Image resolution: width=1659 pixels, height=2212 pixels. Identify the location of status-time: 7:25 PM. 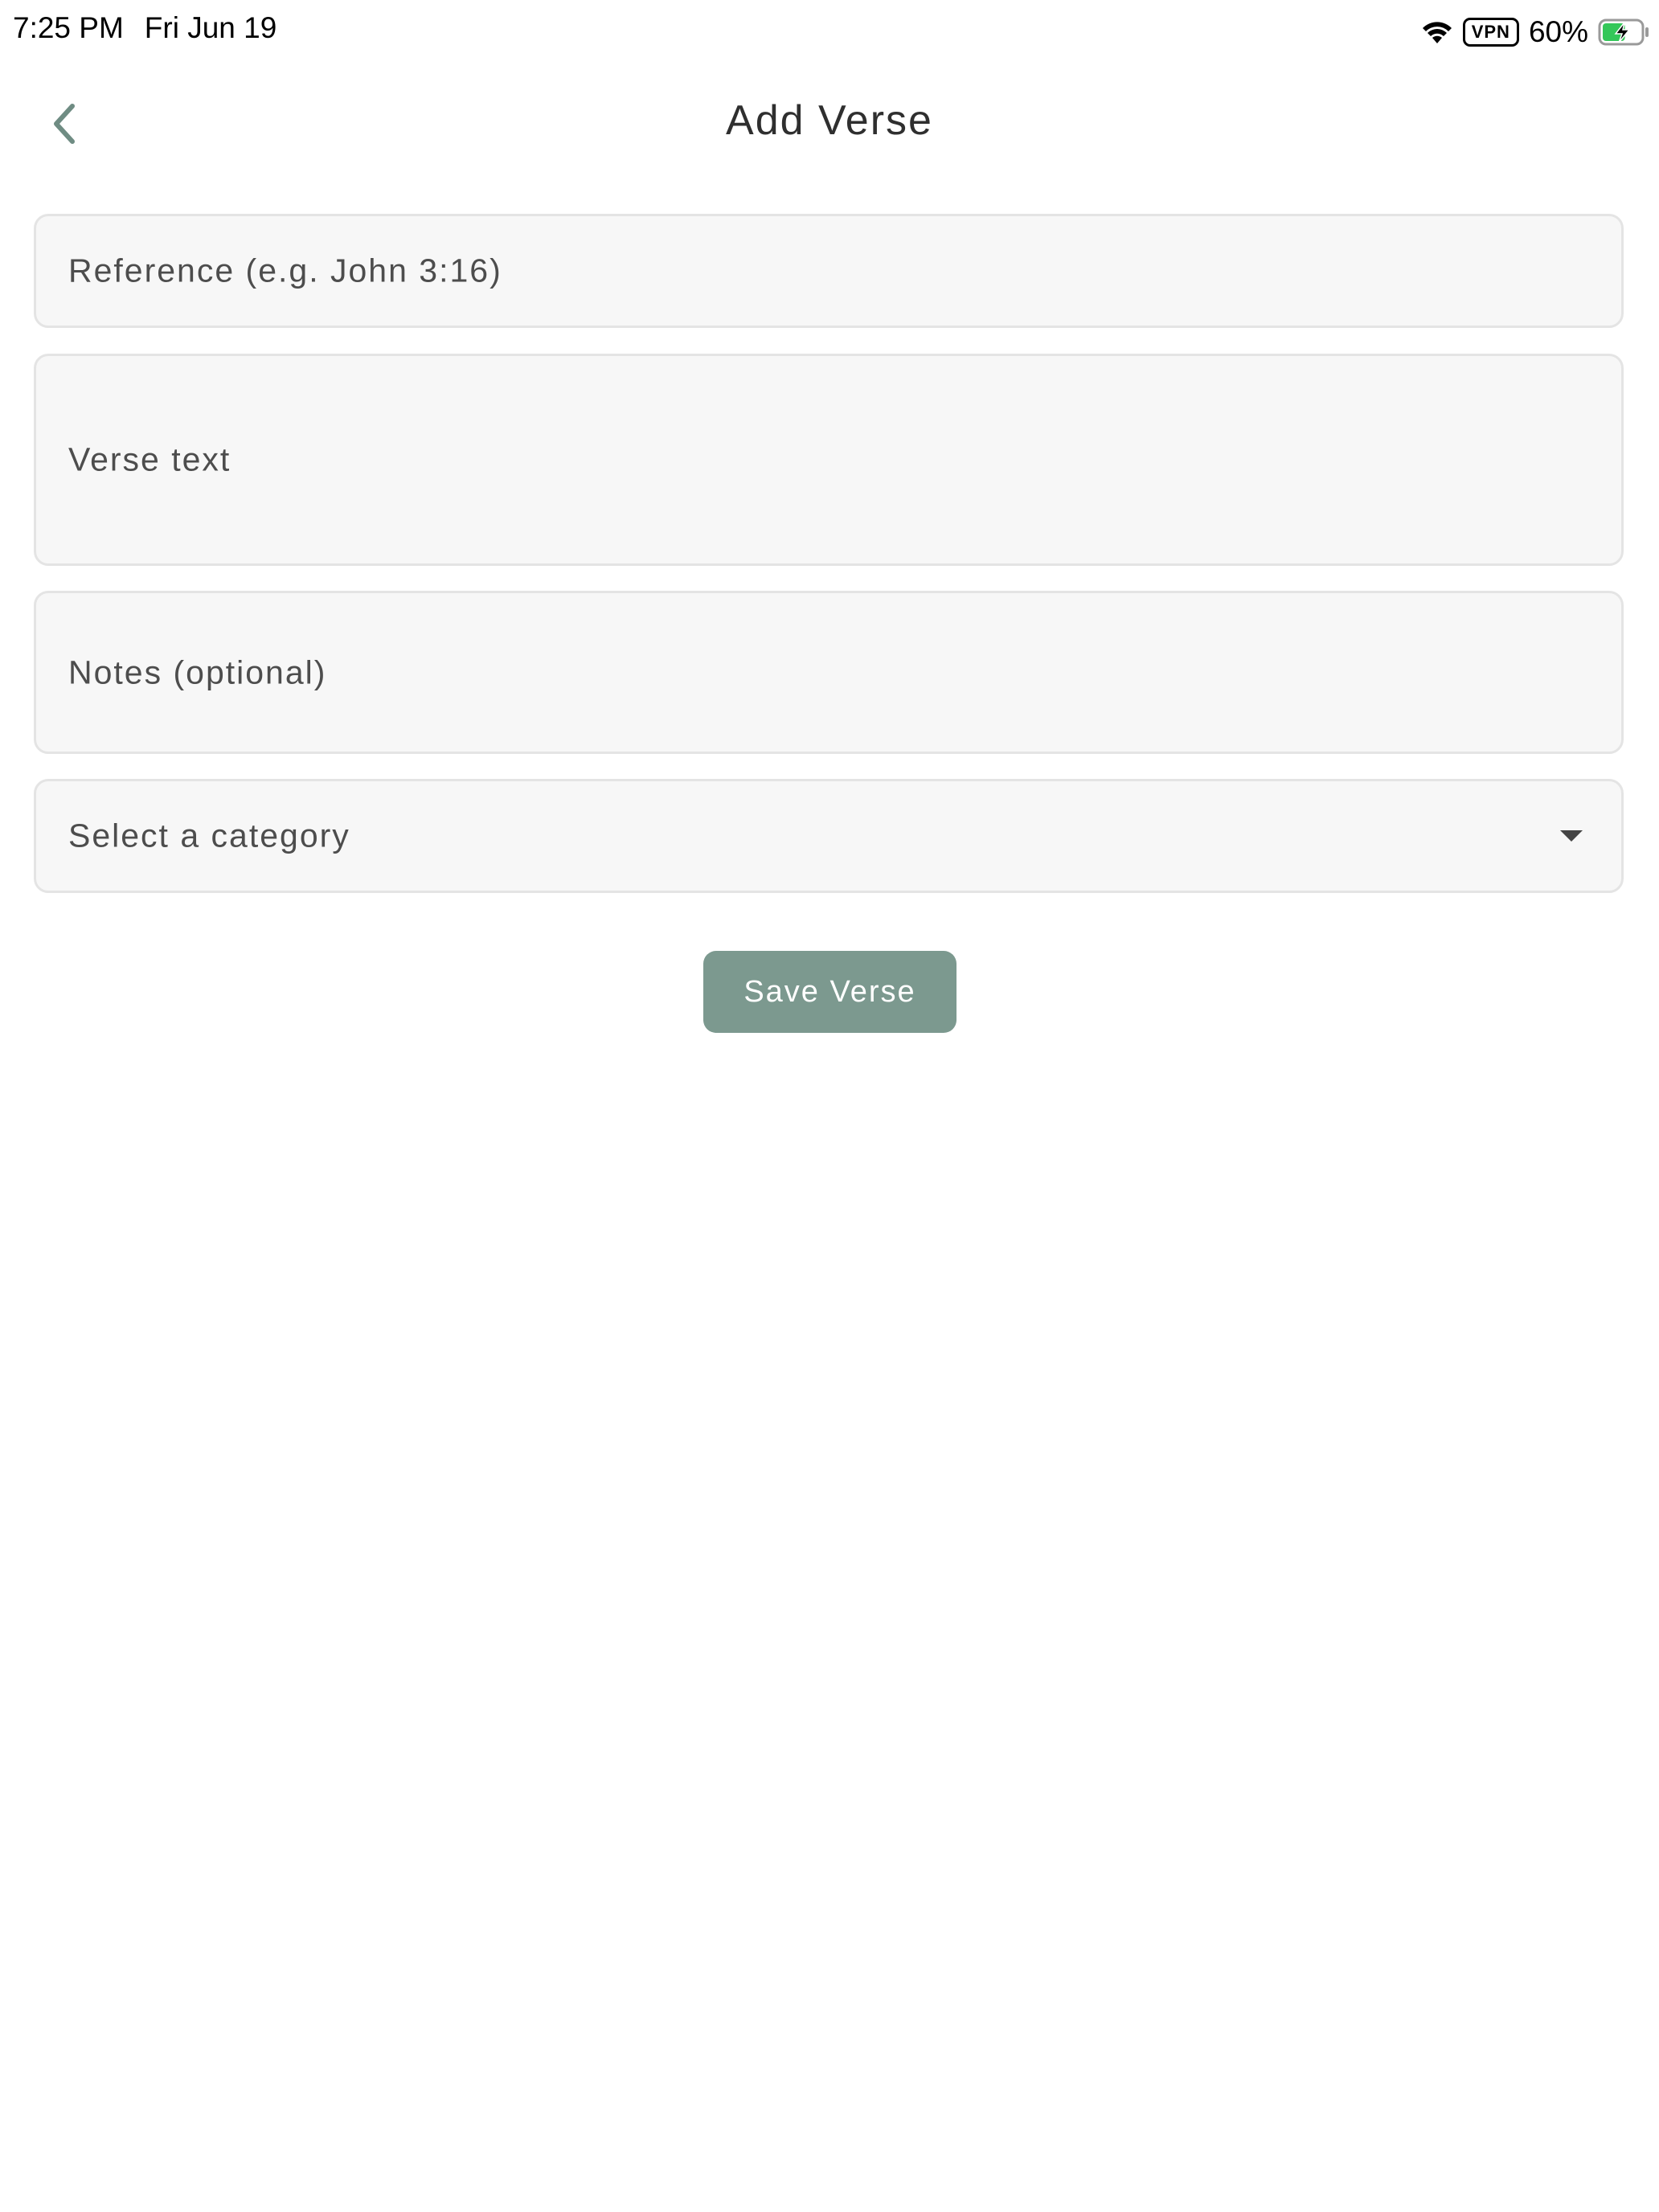
(68, 27).